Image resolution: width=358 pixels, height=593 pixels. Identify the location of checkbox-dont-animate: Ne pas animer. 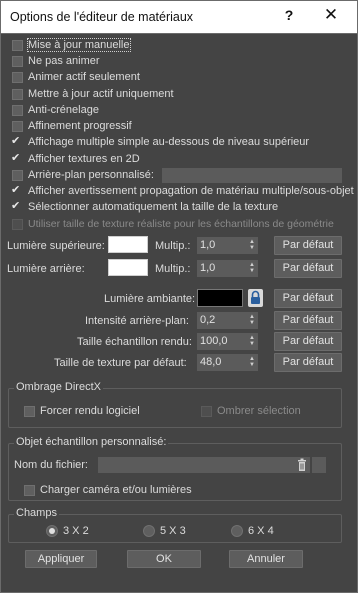
(56, 61).